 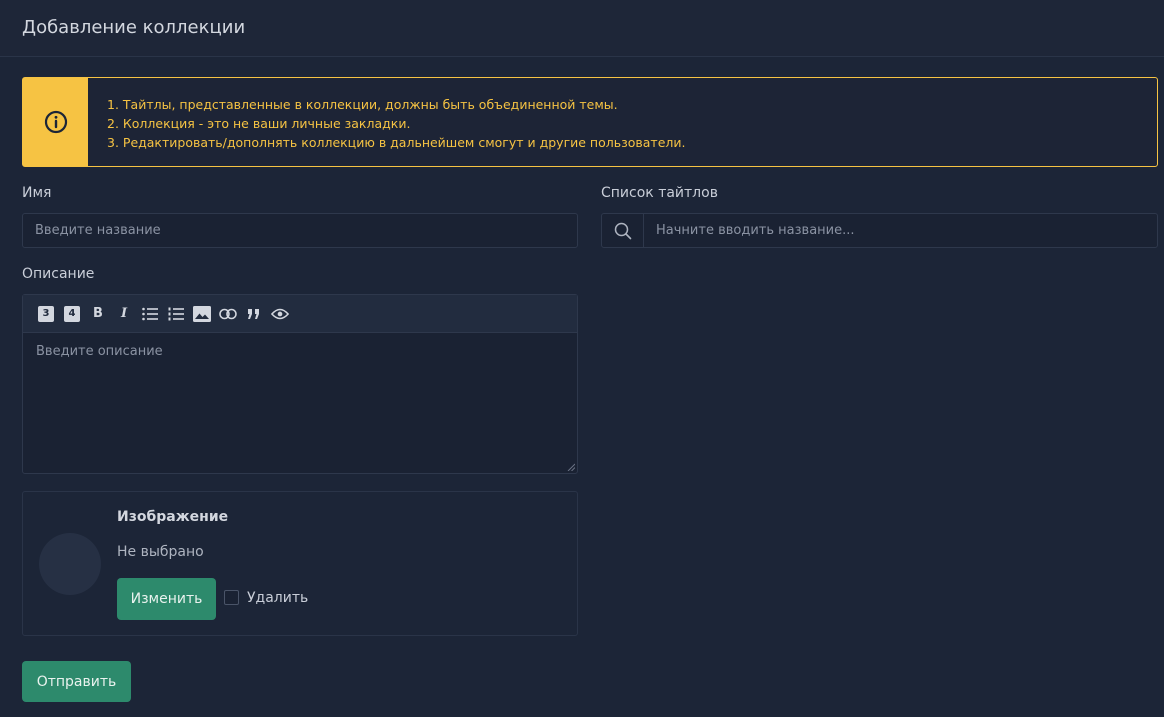 I want to click on delete-image-checkbox, so click(x=231, y=597).